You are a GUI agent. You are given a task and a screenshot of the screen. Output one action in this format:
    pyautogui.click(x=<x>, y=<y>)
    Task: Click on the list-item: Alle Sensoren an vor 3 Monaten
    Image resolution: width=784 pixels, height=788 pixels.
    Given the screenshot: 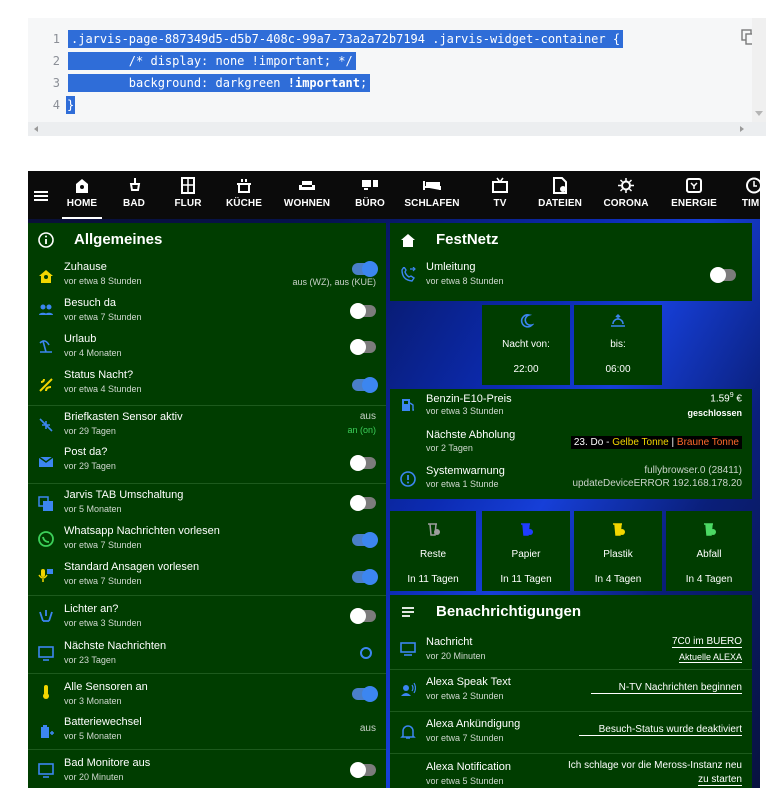 What is the action you would take?
    pyautogui.click(x=207, y=691)
    